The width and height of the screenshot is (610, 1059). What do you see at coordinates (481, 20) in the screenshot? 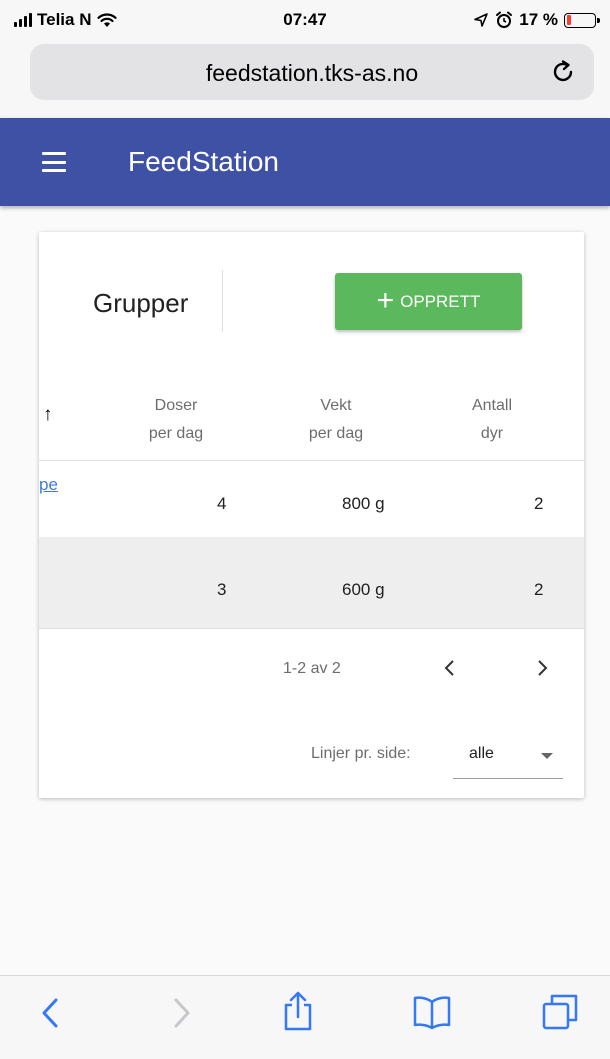
I see `location-arrow-icon` at bounding box center [481, 20].